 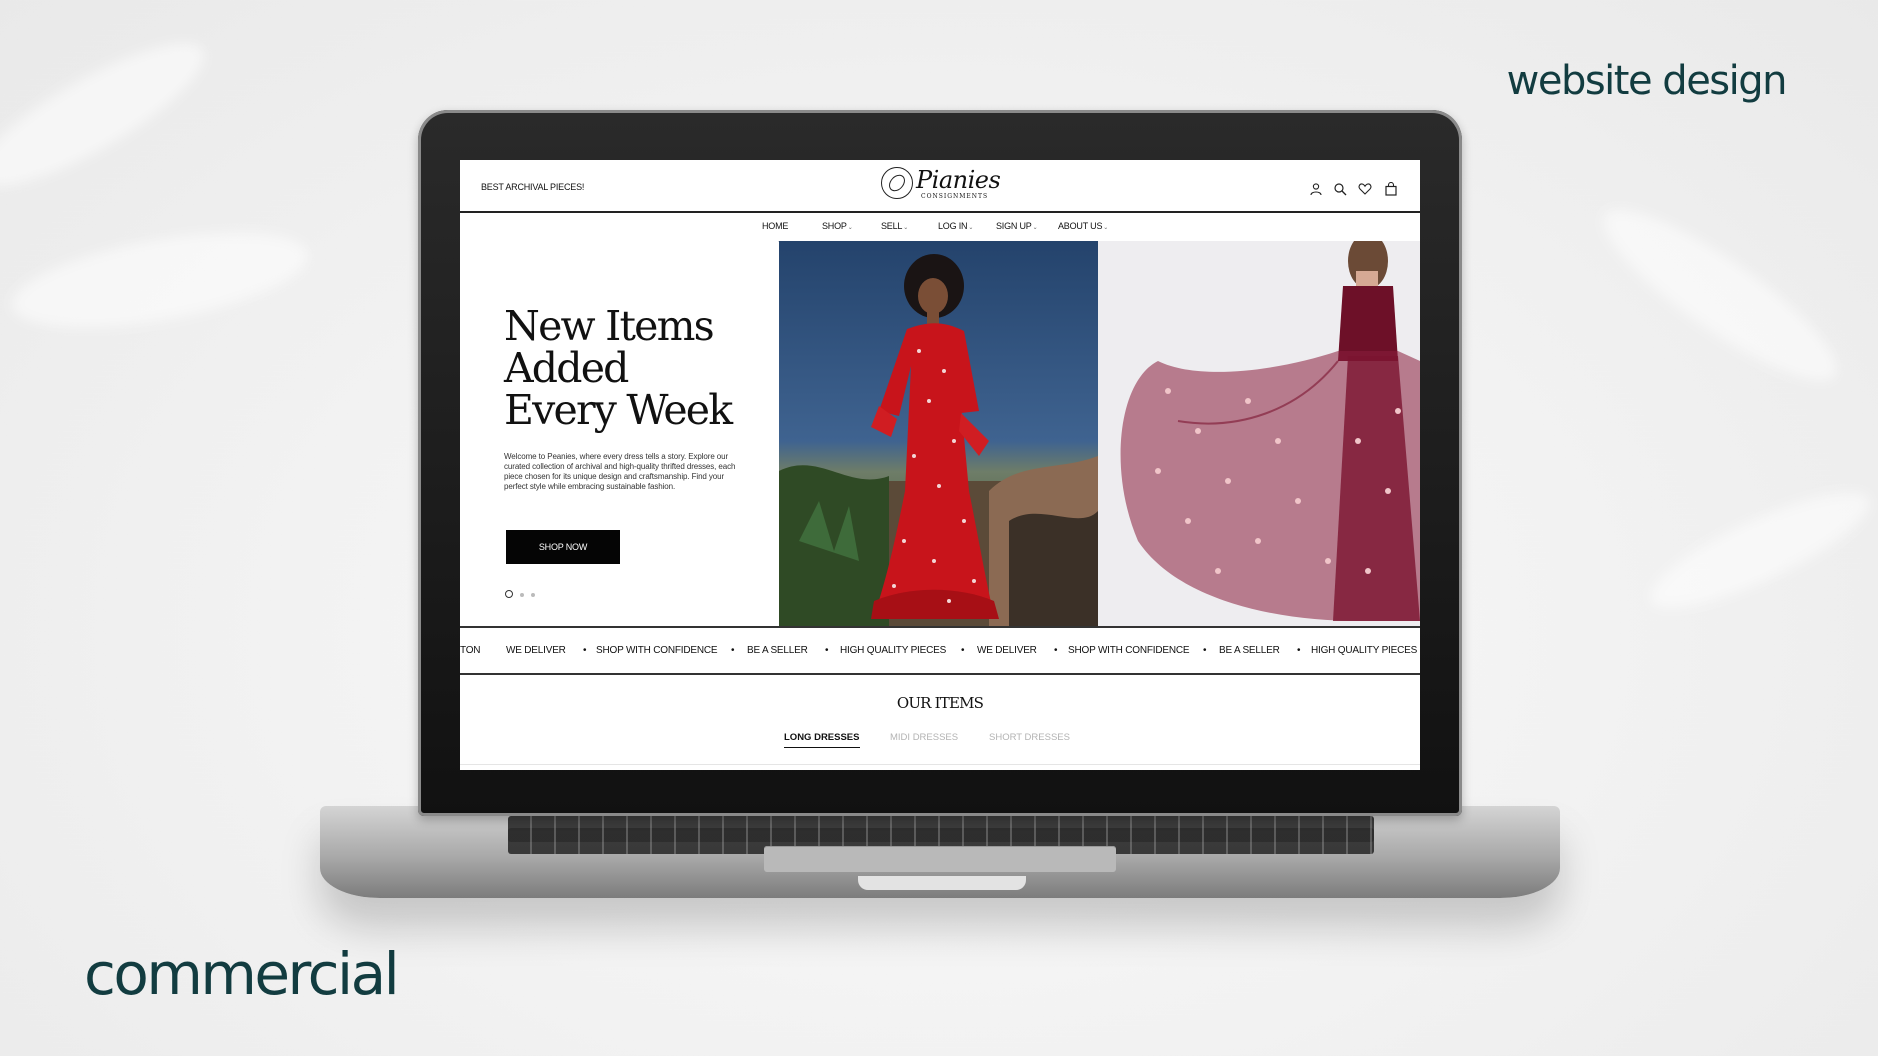 I want to click on nav-about: ABOUT US⌄, so click(x=1083, y=226).